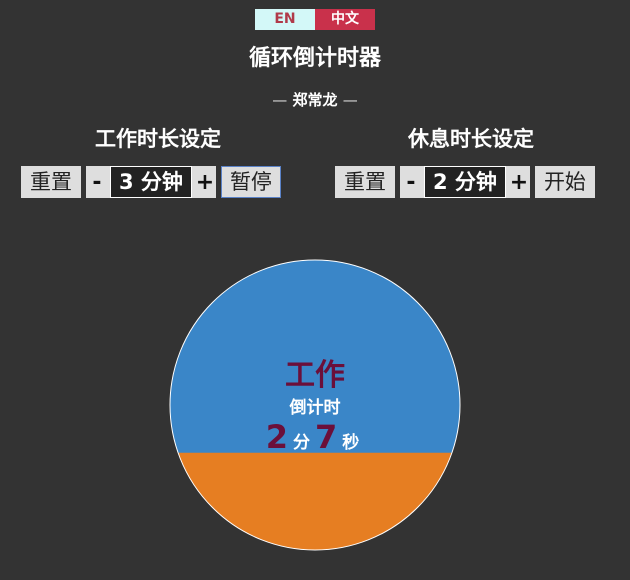 The height and width of the screenshot is (580, 630). I want to click on timer-minutes-unit: 分, so click(301, 443).